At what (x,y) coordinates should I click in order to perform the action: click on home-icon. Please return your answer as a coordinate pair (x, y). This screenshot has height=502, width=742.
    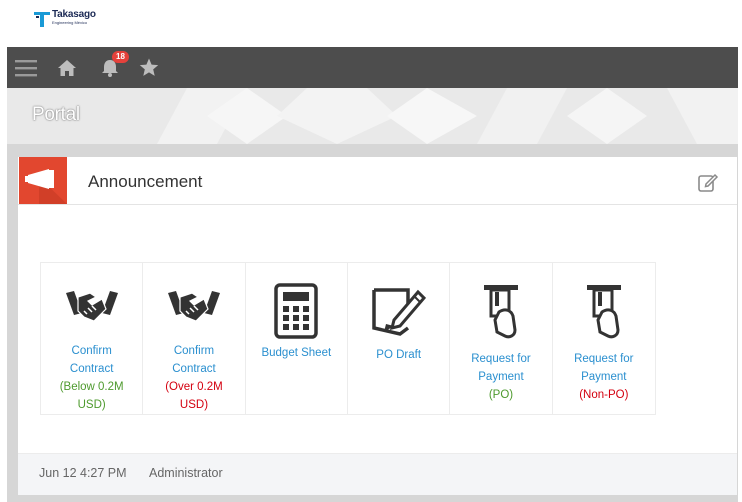
    Looking at the image, I should click on (67, 67).